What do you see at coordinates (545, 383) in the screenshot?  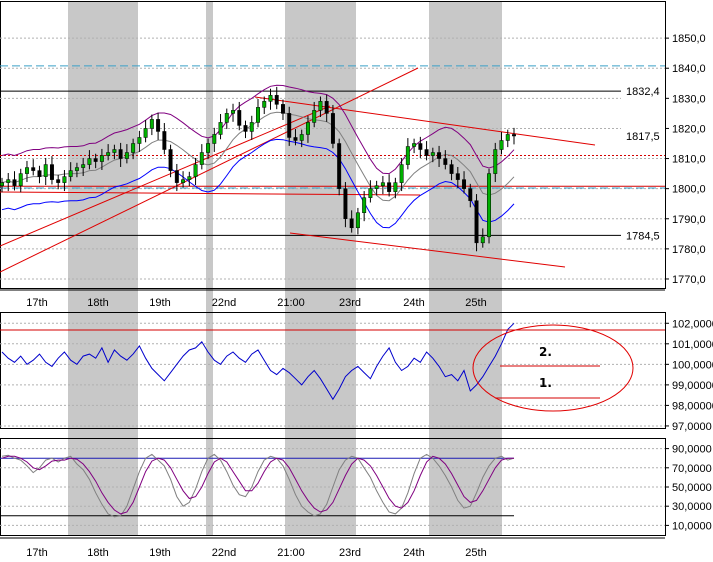 I see `annotation-label-1: 1.` at bounding box center [545, 383].